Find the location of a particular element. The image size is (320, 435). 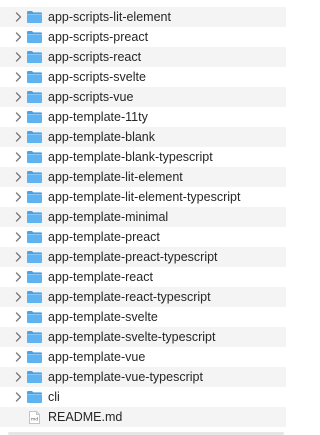

folder-row: app-scripts-react is located at coordinates (143, 57).